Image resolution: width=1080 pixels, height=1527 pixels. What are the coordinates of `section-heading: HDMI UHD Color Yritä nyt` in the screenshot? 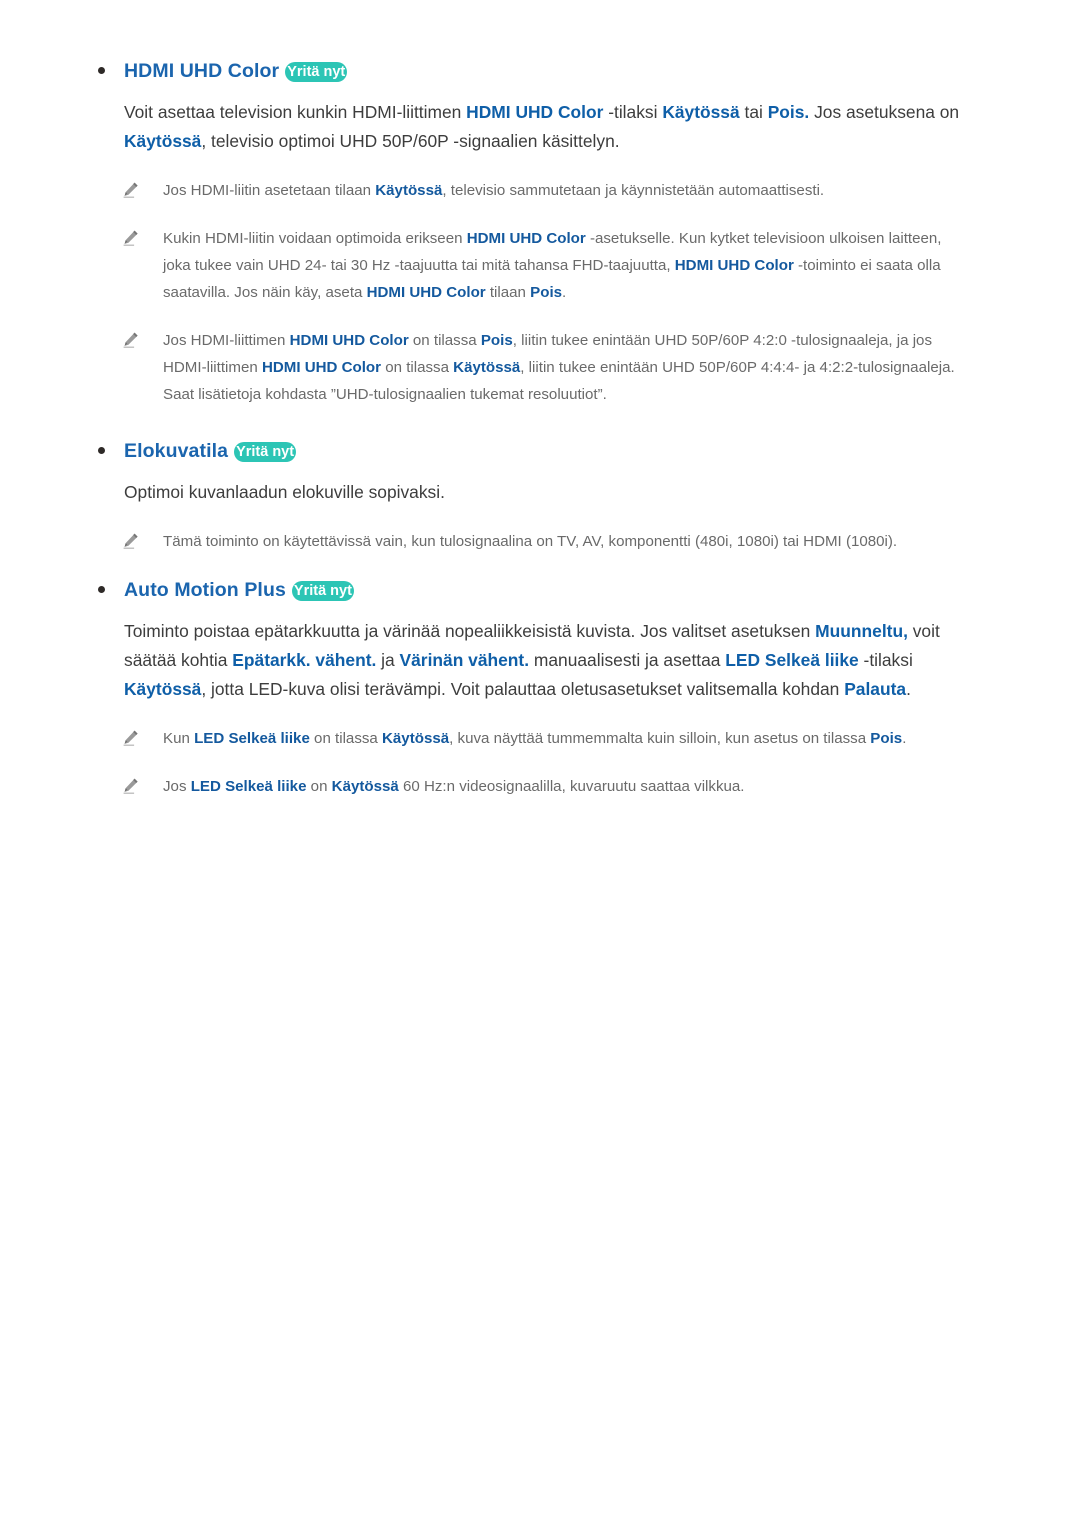 It's located at (540, 71).